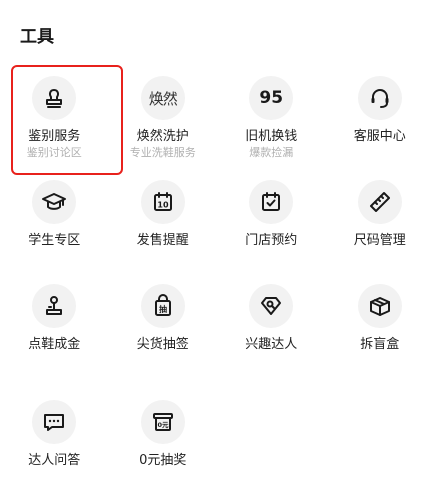  I want to click on calendar-check-icon, so click(271, 202).